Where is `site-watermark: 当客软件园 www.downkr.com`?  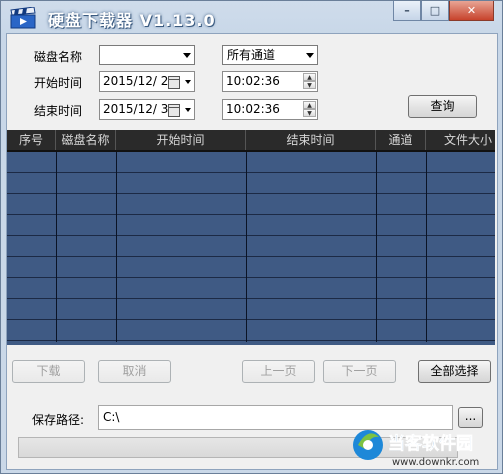 site-watermark: 当客软件园 www.downkr.com is located at coordinates (416, 449).